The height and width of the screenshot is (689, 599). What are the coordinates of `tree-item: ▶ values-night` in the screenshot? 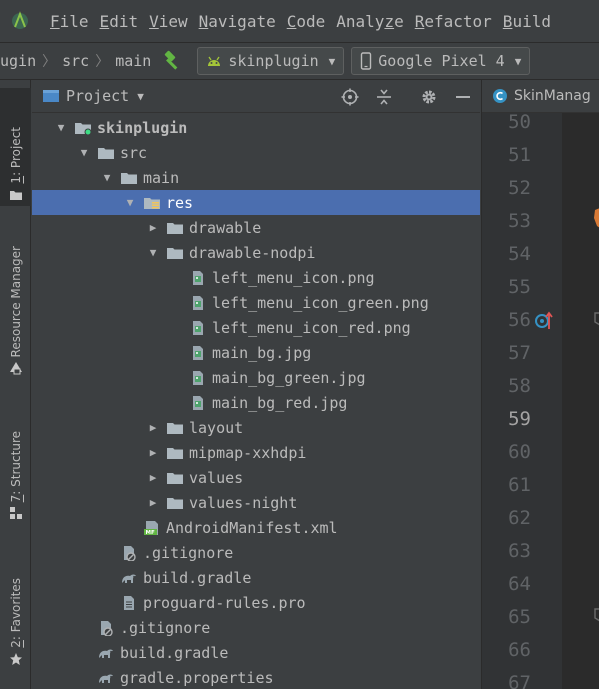 It's located at (250, 502).